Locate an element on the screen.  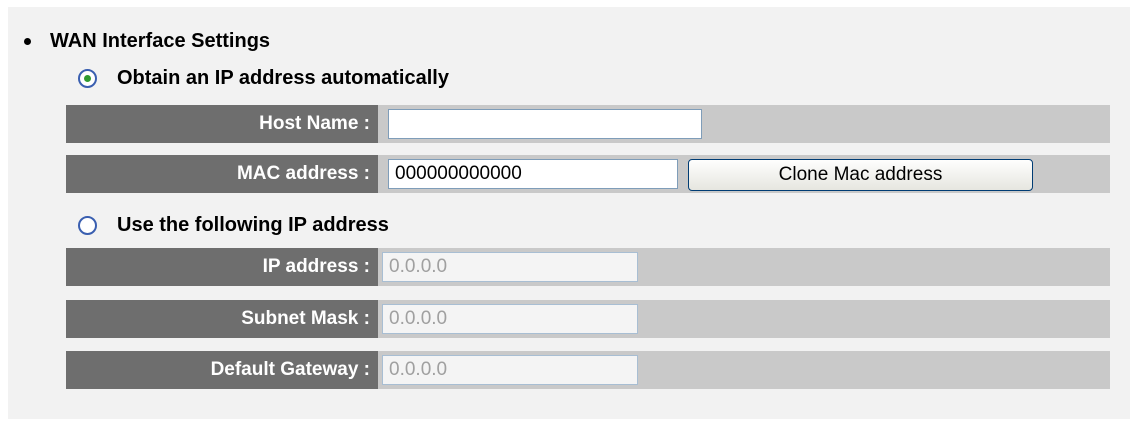
host-name-label: Host Name : is located at coordinates (222, 124).